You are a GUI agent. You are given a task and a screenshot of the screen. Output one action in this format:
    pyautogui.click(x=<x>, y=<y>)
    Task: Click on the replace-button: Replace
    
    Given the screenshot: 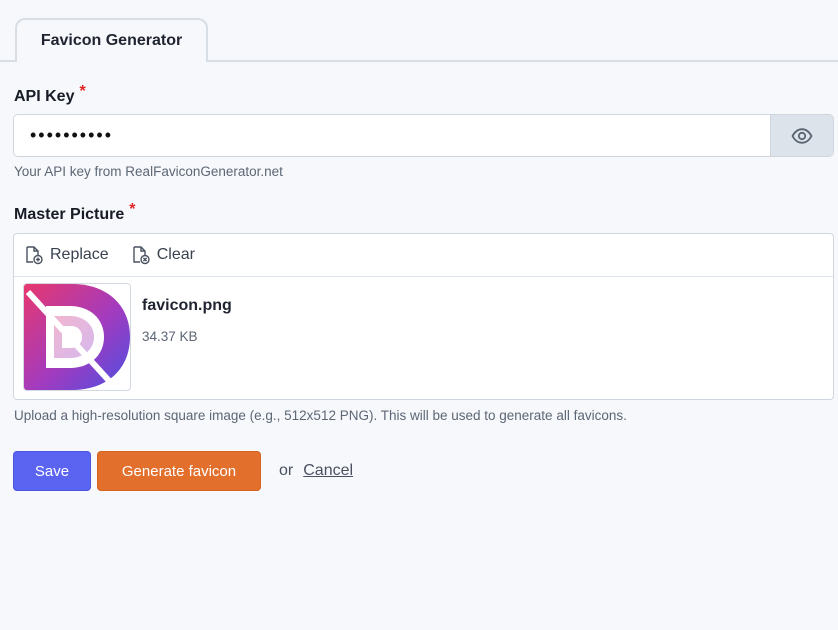 What is the action you would take?
    pyautogui.click(x=66, y=255)
    